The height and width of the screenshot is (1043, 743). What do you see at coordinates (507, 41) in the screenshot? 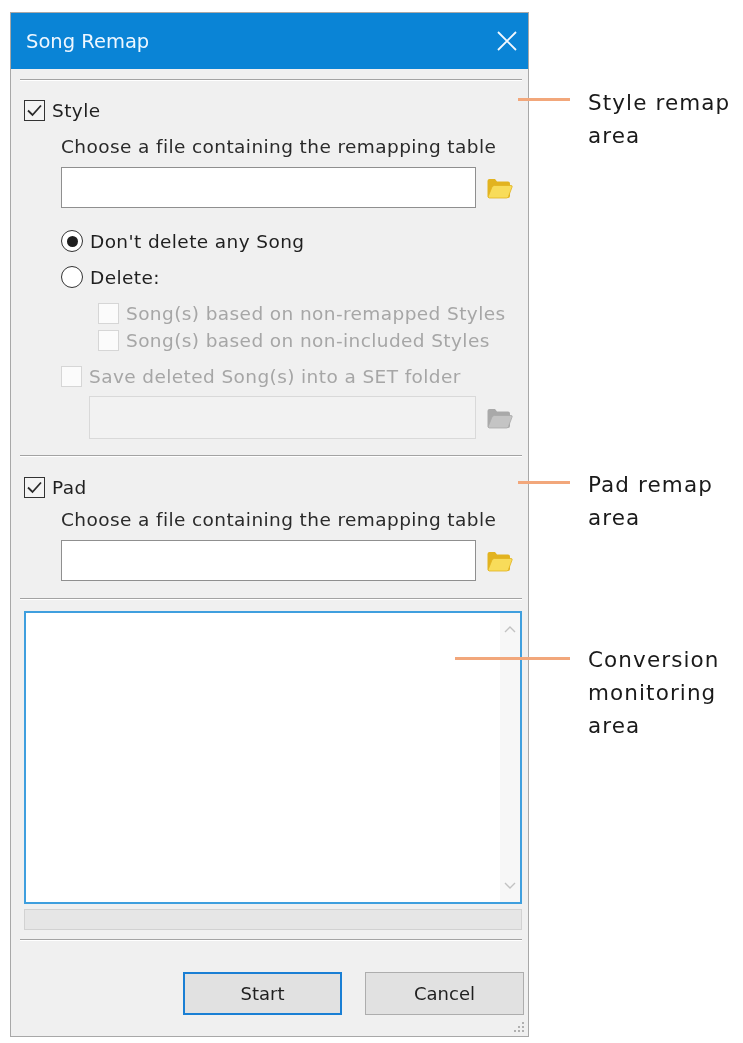
I see `close-icon` at bounding box center [507, 41].